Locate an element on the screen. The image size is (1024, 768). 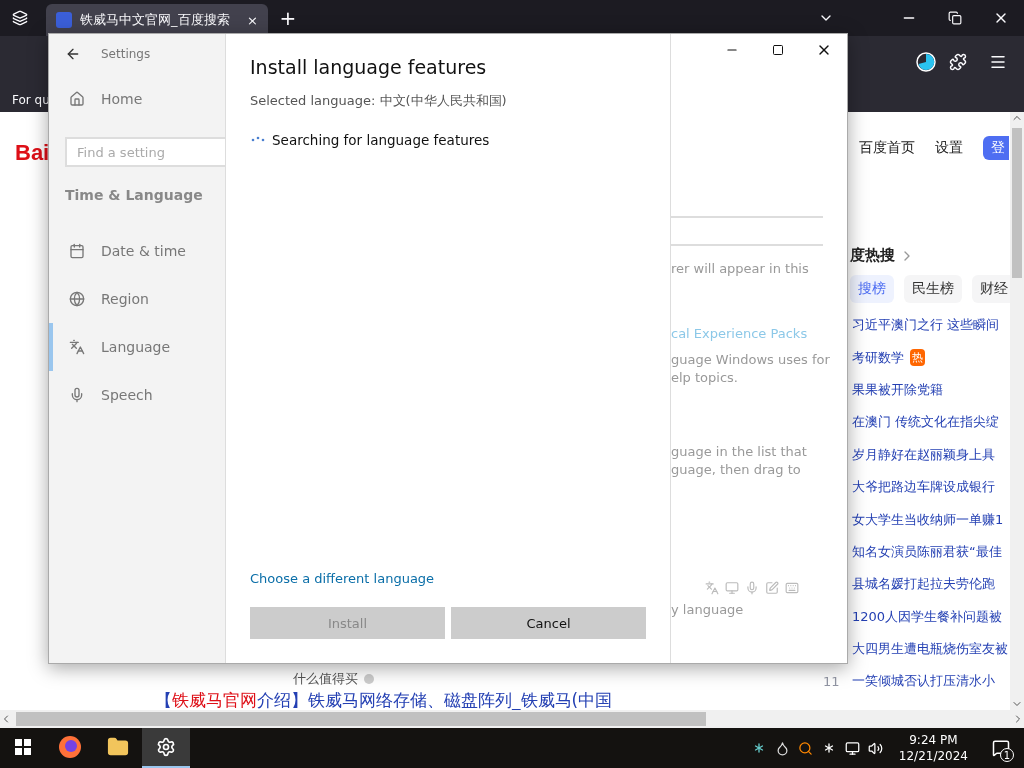
hot-search-title: 度热搜 is located at coordinates (872, 255).